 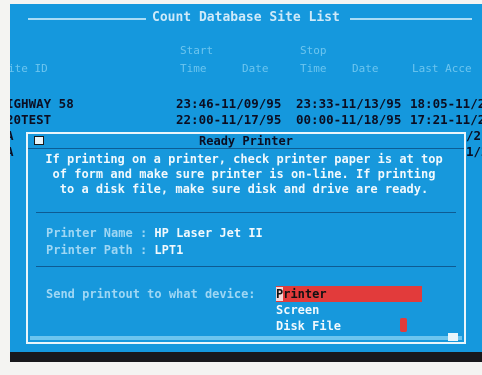 I want to click on cell-last-access: 18:05-11/2, so click(x=446, y=103).